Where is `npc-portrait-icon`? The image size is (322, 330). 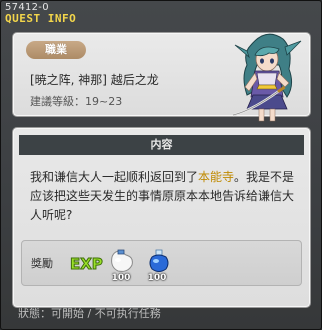 npc-portrait-icon is located at coordinates (267, 77).